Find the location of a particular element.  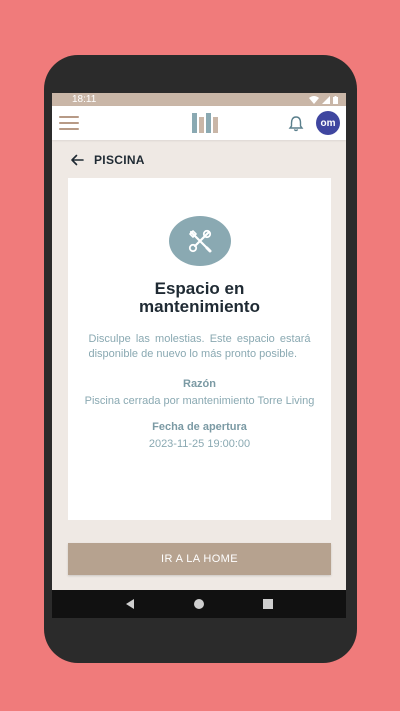

status-time: 18:11 is located at coordinates (84, 99).